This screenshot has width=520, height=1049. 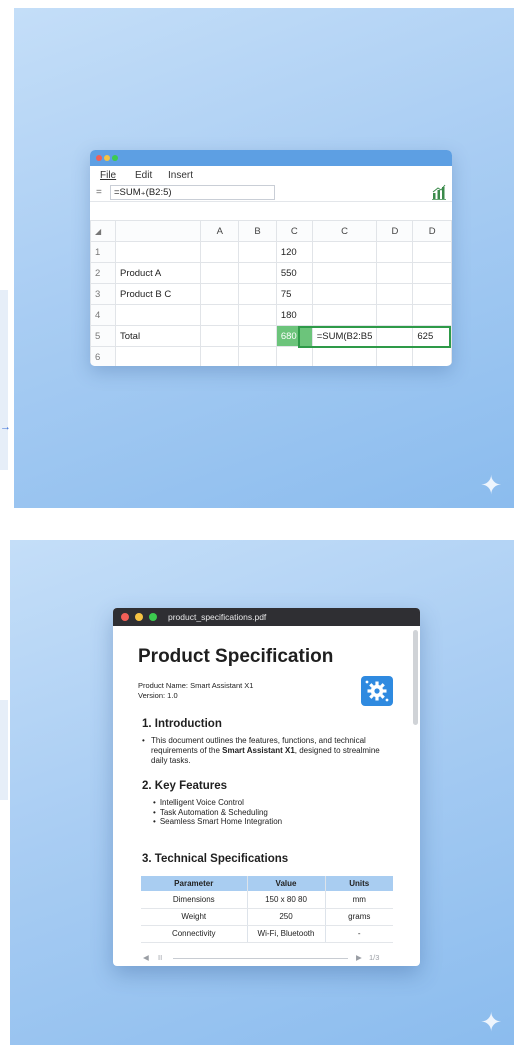 I want to click on cell-units: -, so click(x=359, y=934).